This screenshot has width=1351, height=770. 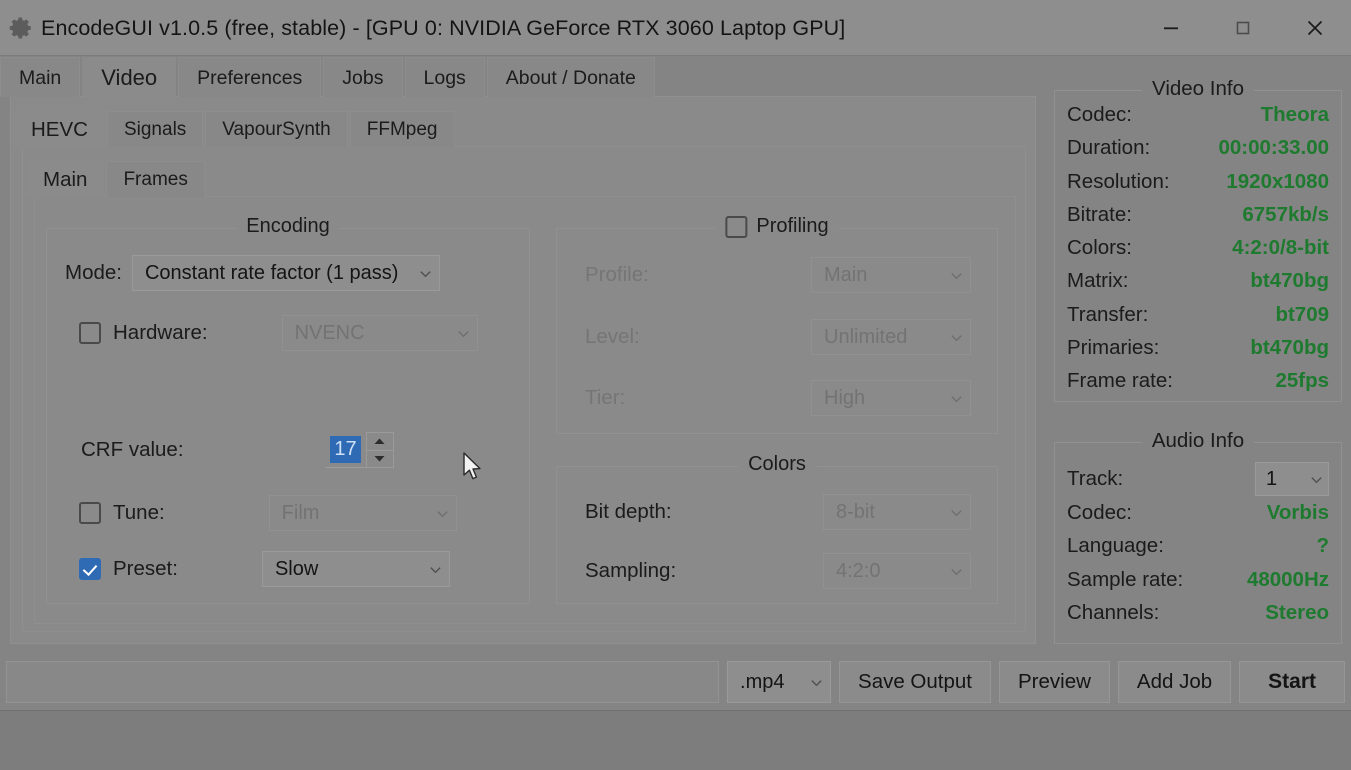 What do you see at coordinates (288, 226) in the screenshot?
I see `encoding-group-title: Encoding` at bounding box center [288, 226].